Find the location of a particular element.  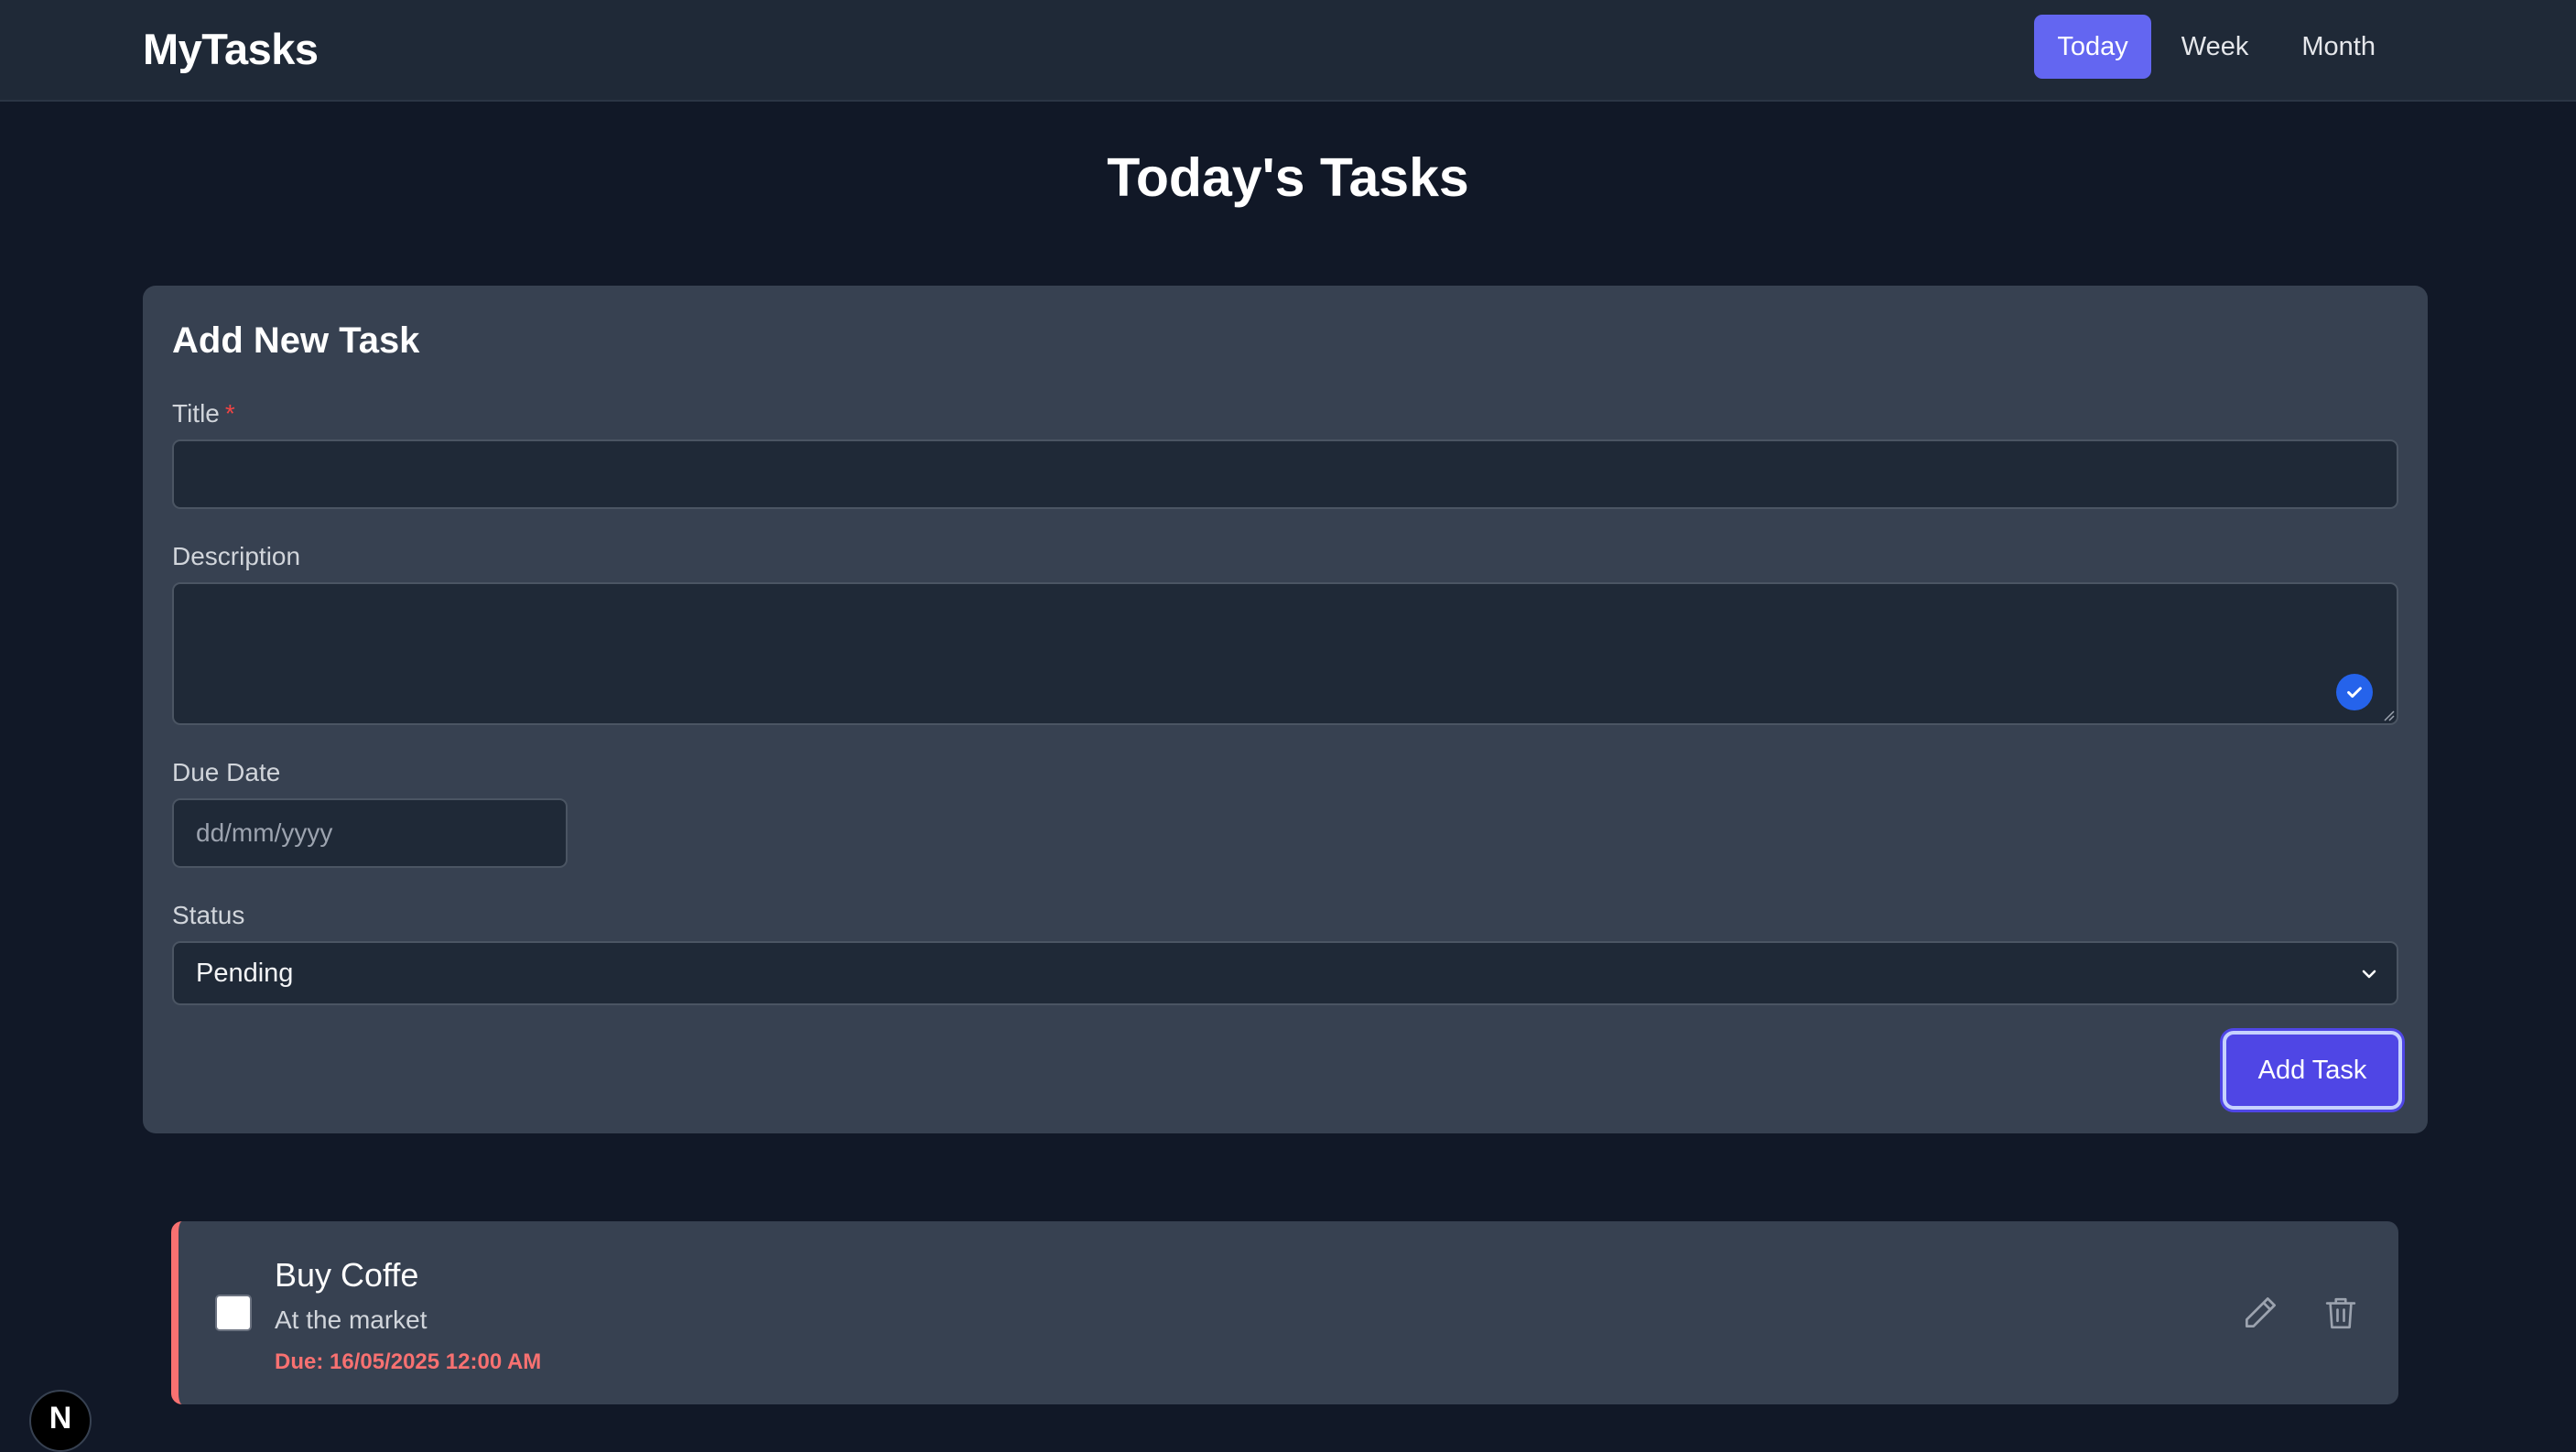

app-brand: MyTasks is located at coordinates (231, 49).